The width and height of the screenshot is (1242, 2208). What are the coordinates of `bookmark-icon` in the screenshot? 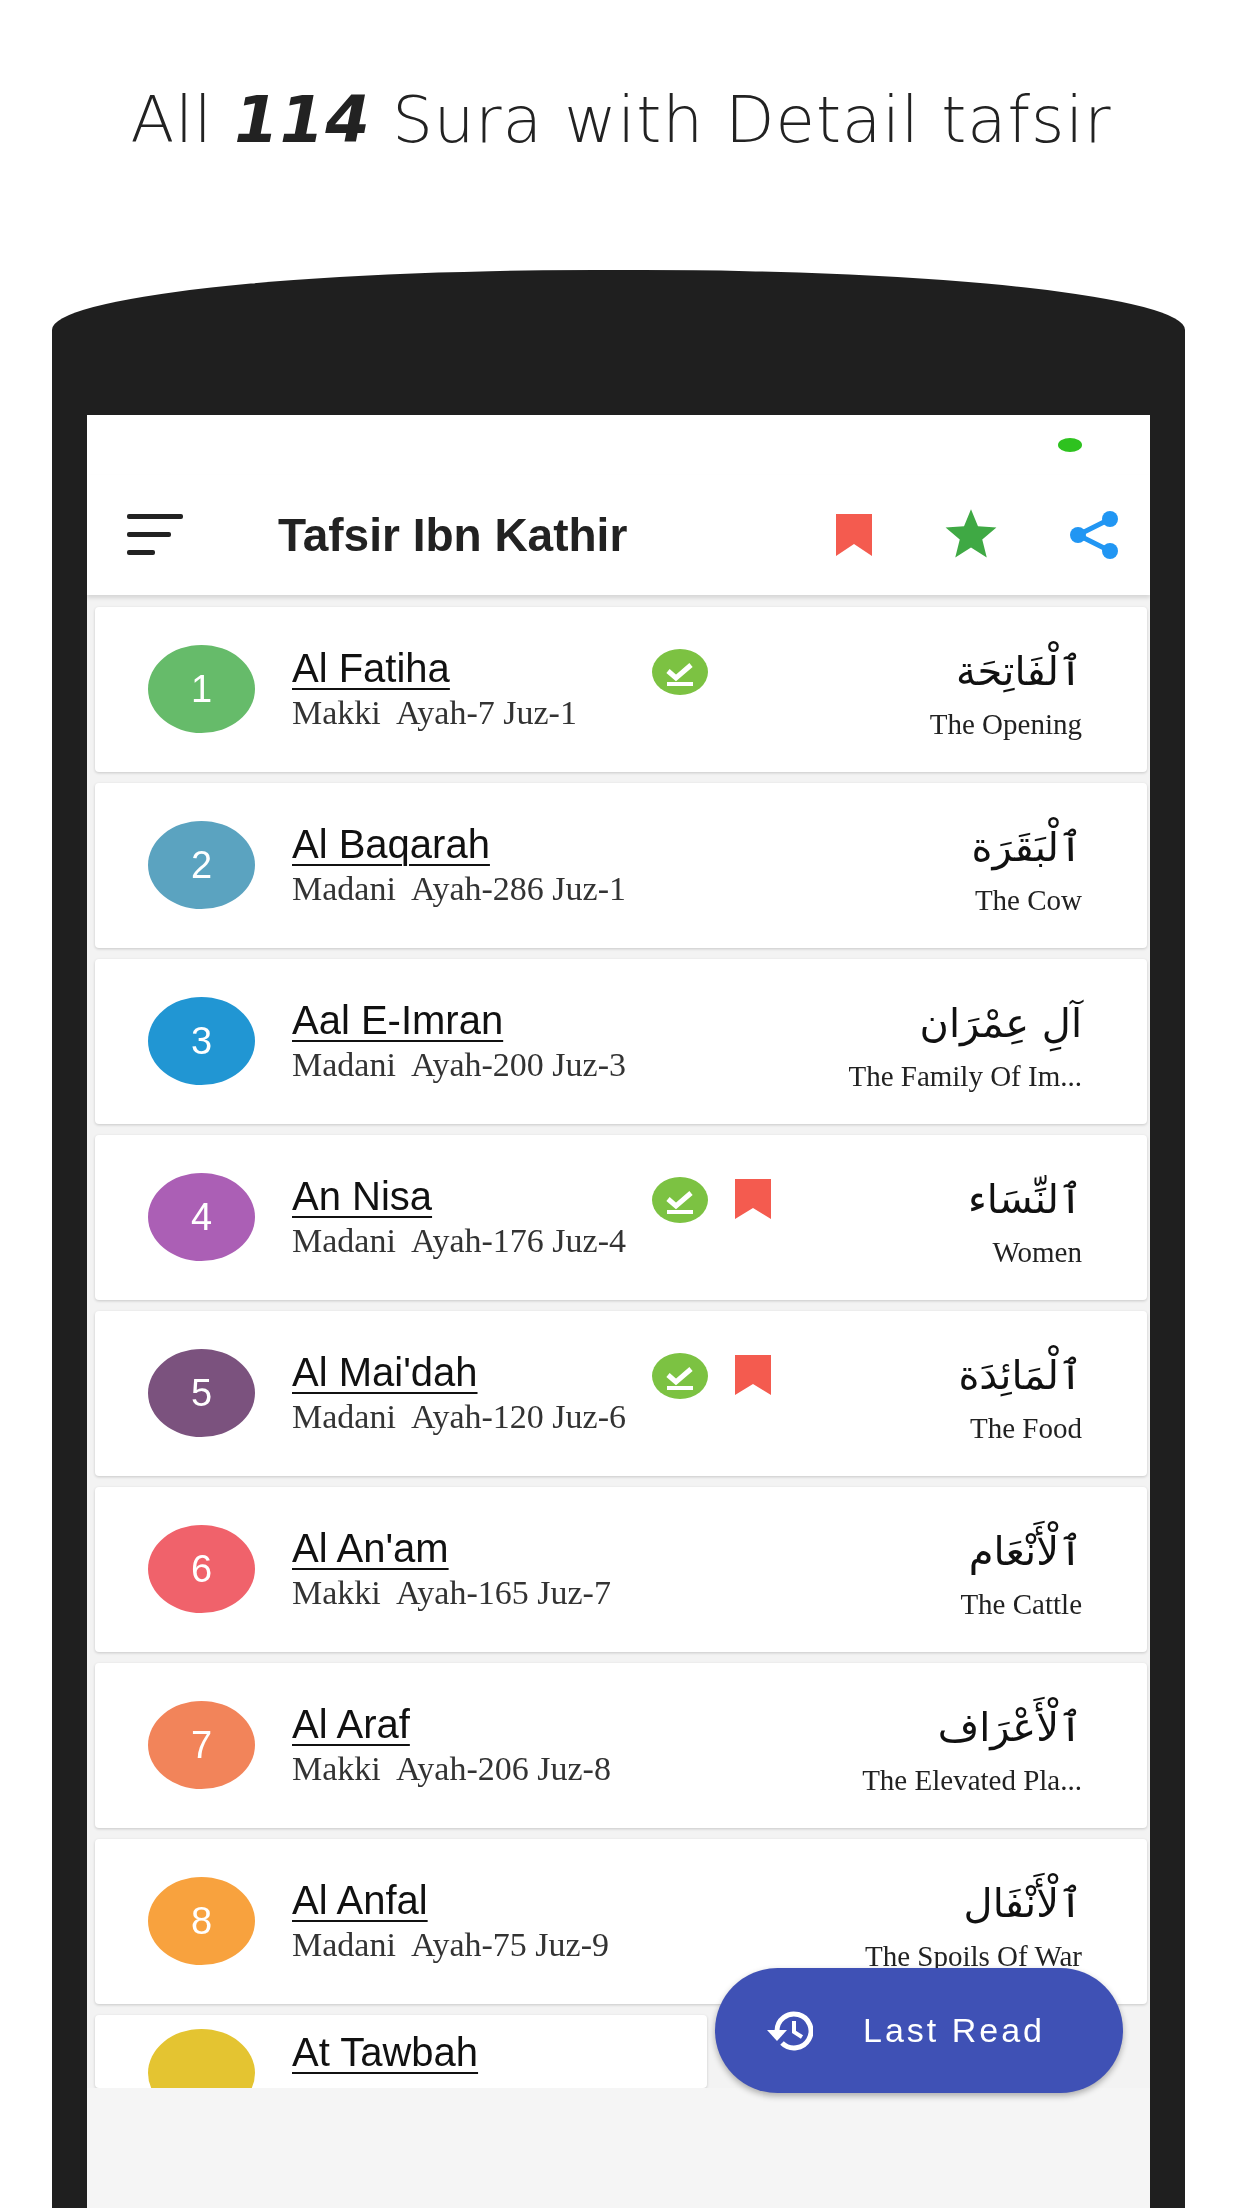 It's located at (854, 535).